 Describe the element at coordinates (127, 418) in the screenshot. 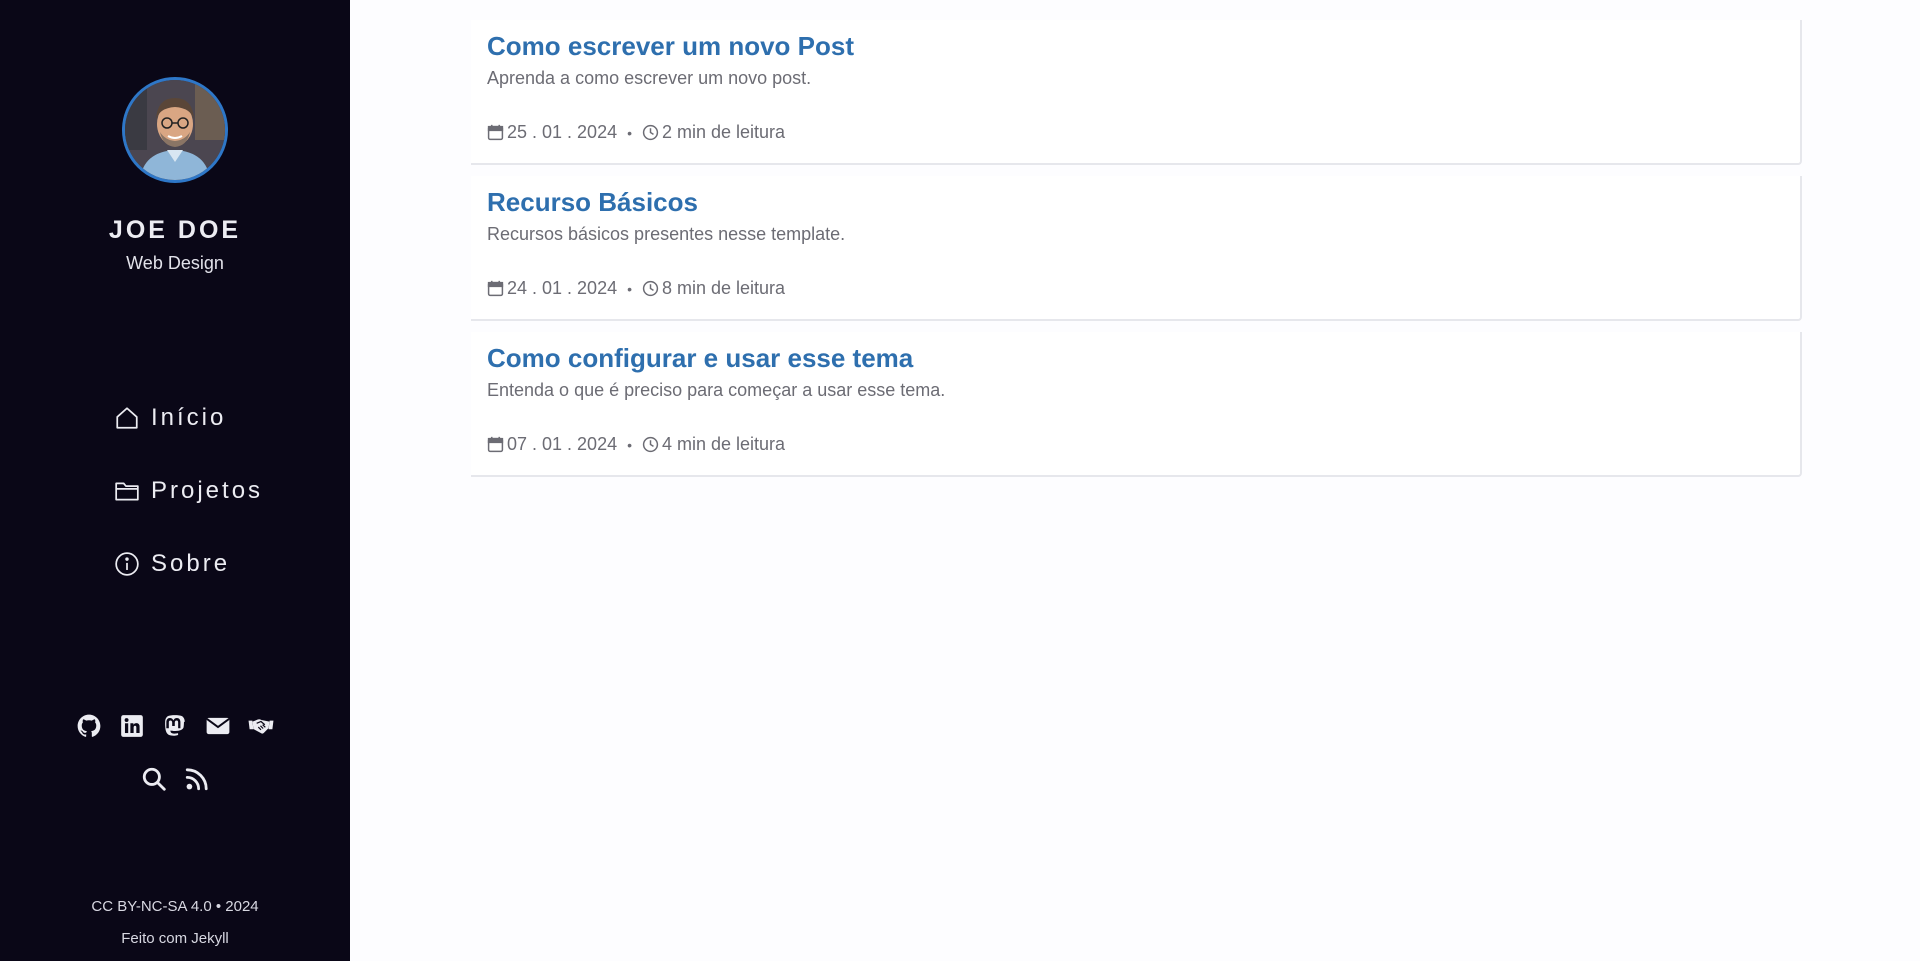

I see `home-icon` at that location.